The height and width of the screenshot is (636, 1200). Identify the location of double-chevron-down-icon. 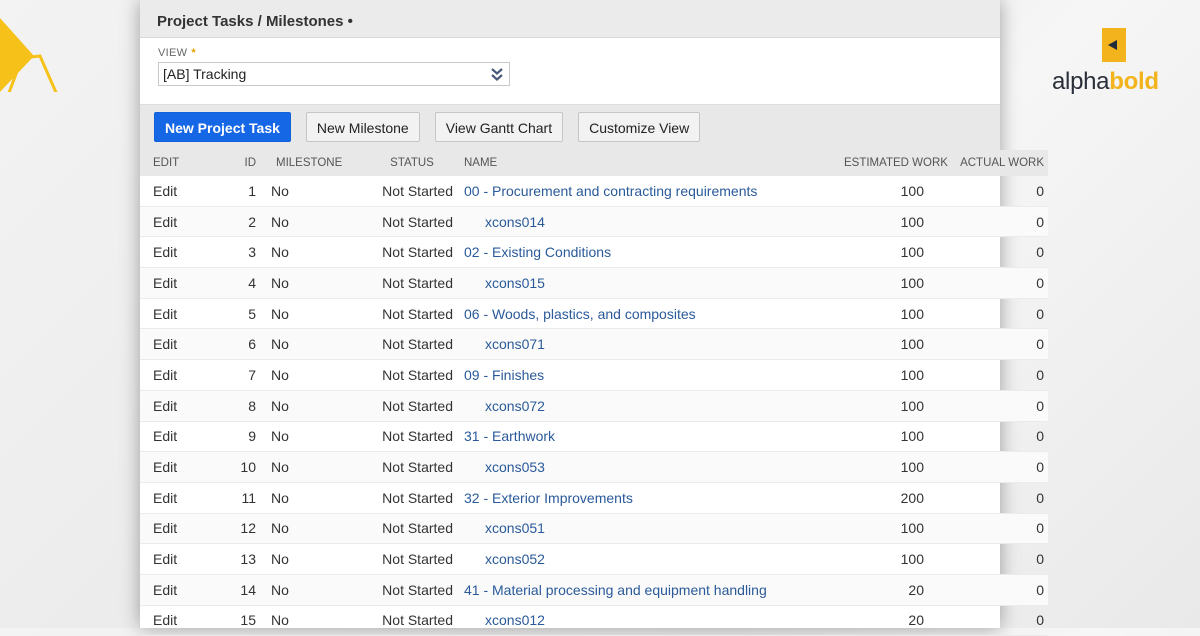
(497, 74).